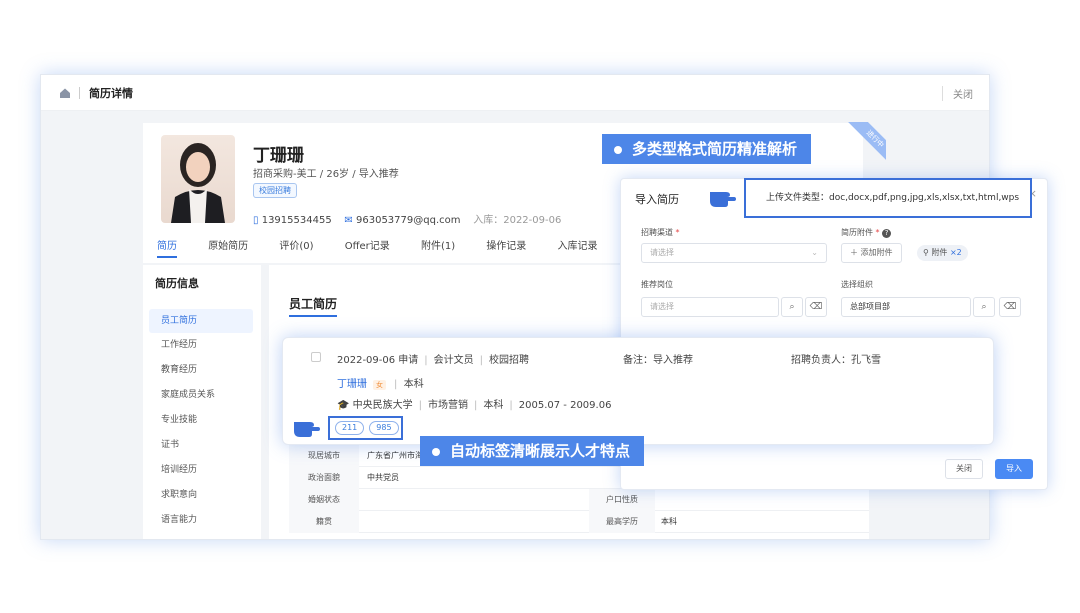 The image size is (1080, 613). What do you see at coordinates (228, 244) in the screenshot?
I see `tab-original-resume: 原始简历` at bounding box center [228, 244].